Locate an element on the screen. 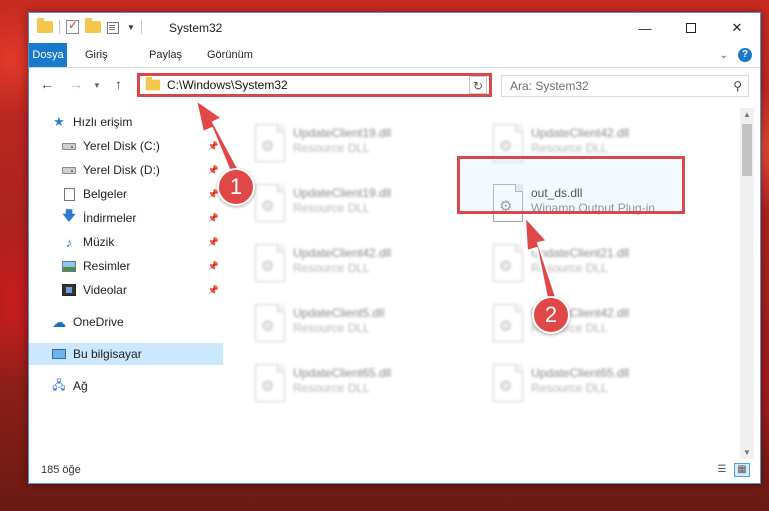 The width and height of the screenshot is (769, 511). tiles-view-icon: ▦ is located at coordinates (742, 470).